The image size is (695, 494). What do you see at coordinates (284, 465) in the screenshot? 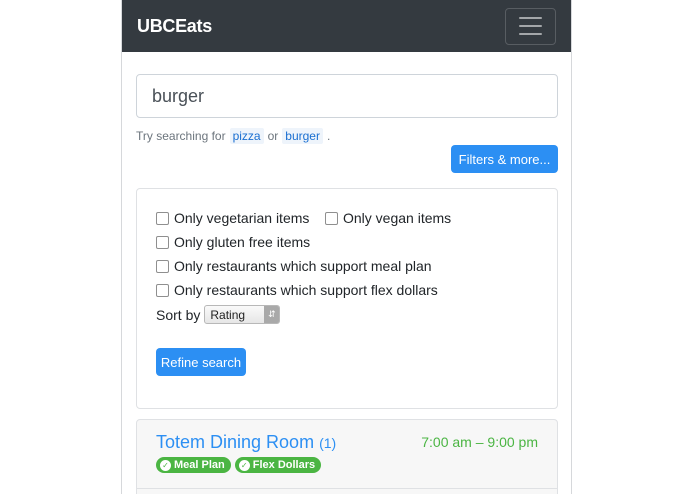
I see `badge-label: Flex Dollars` at bounding box center [284, 465].